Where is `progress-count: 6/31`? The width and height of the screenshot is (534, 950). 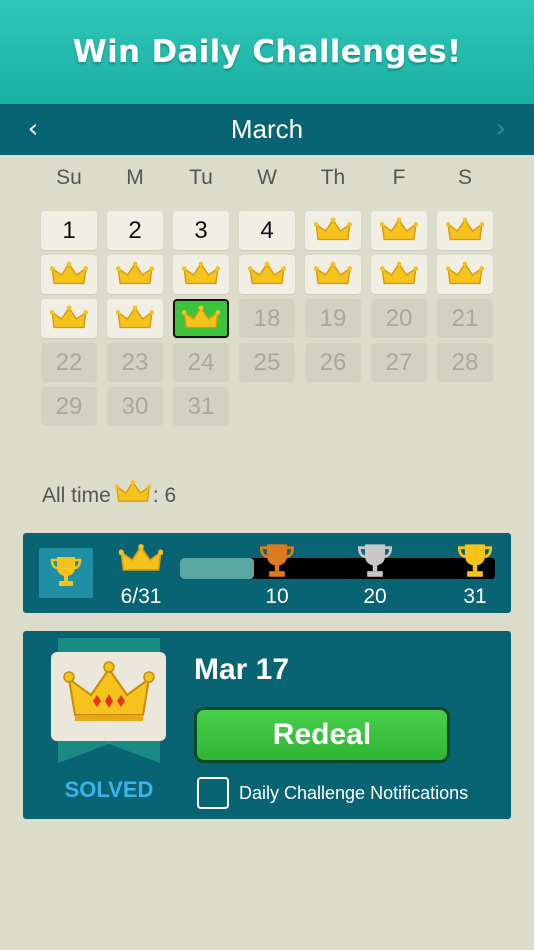
progress-count: 6/31 is located at coordinates (141, 596).